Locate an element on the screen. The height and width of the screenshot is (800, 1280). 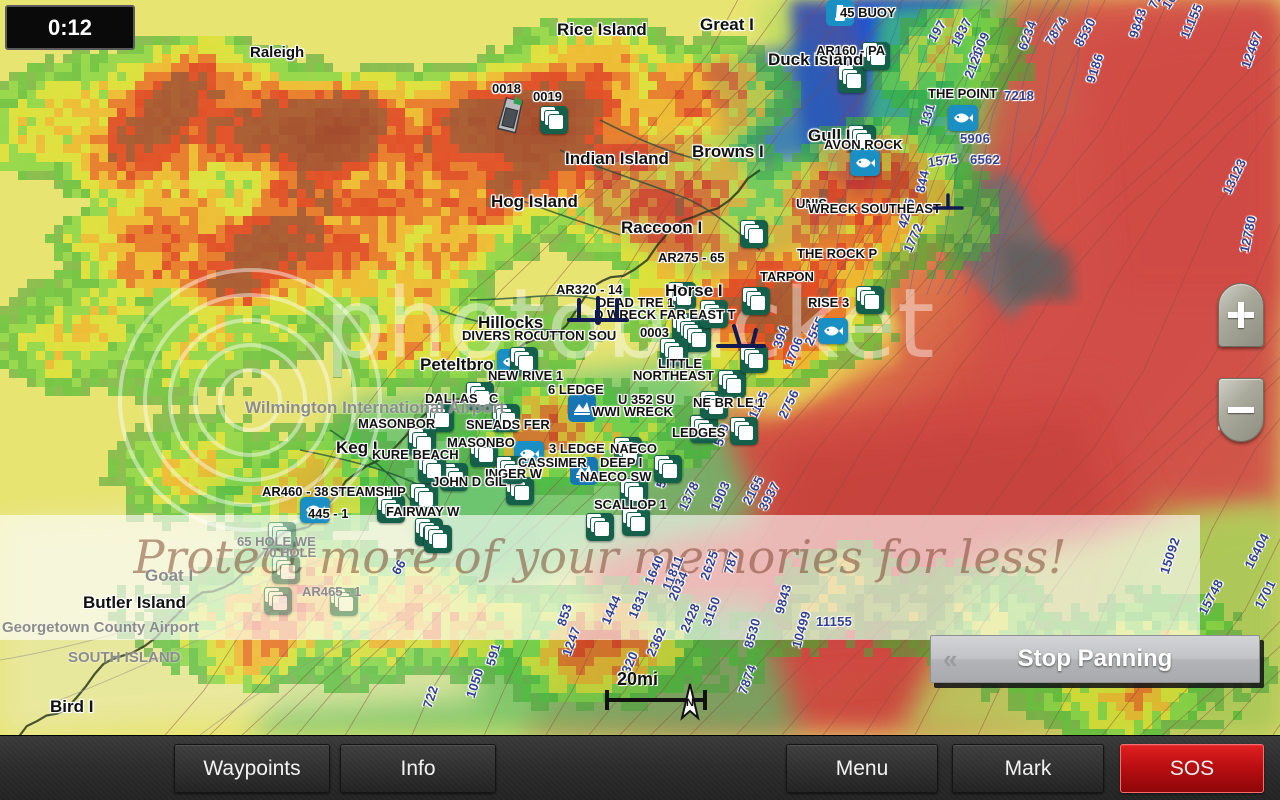
map-place-label: Georgetown County Airport is located at coordinates (100, 627).